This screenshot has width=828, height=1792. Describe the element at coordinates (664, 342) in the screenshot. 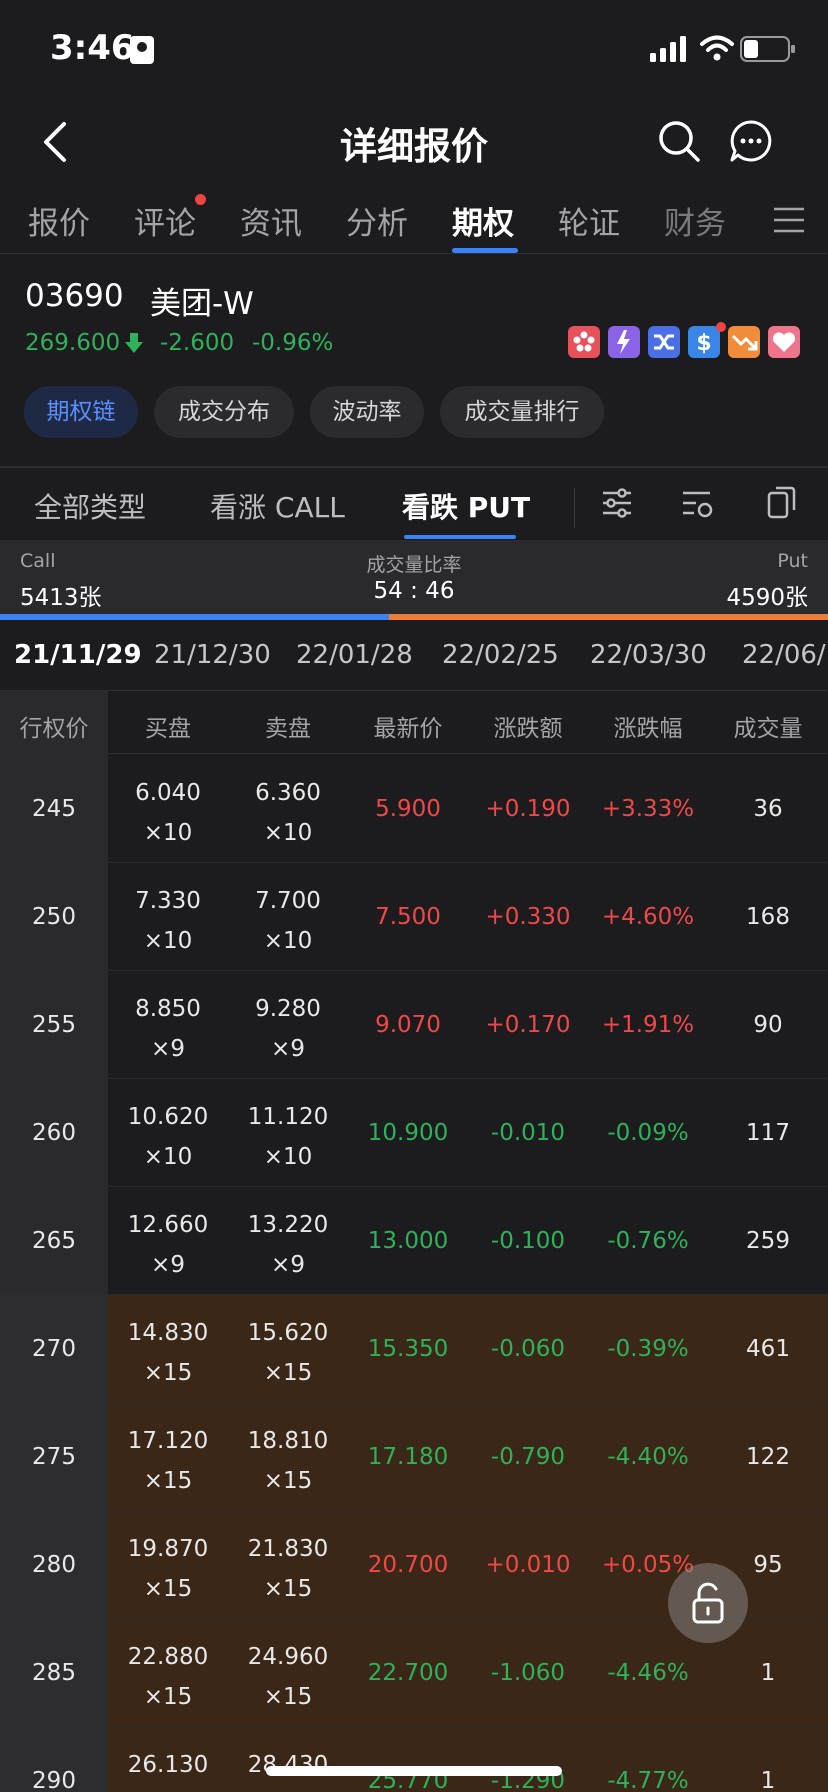

I see `swap-icon` at that location.